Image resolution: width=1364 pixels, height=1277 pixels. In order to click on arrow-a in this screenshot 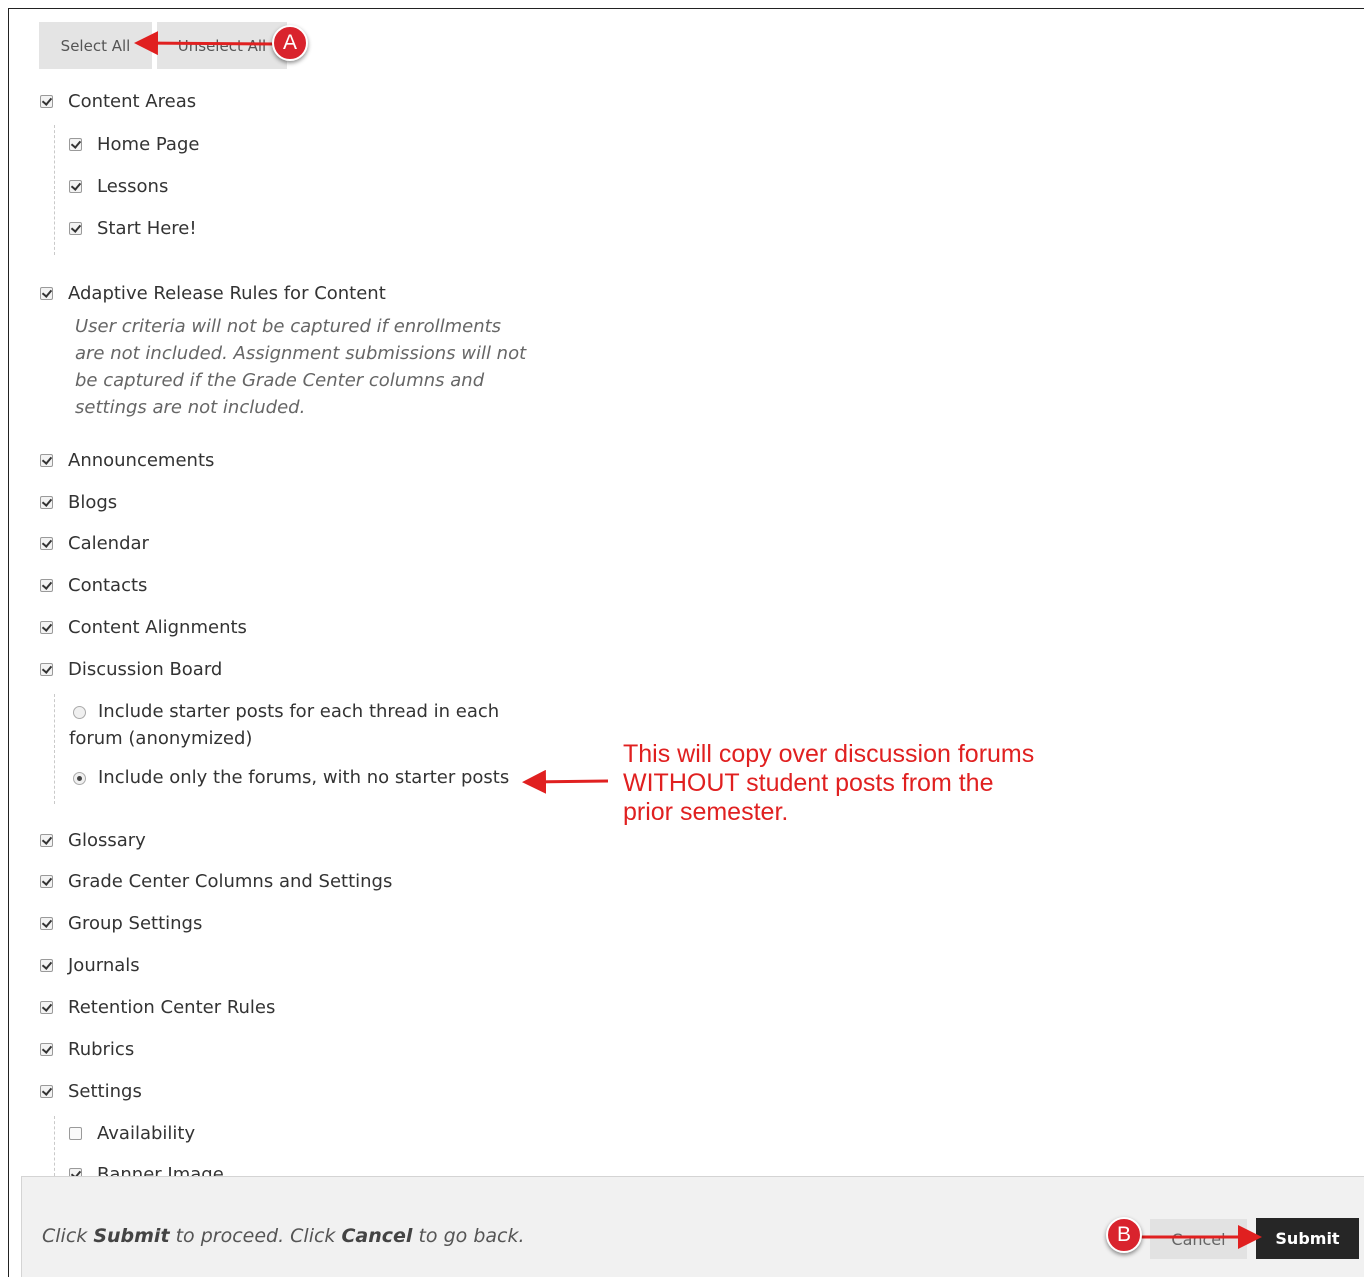, I will do `click(206, 43)`.